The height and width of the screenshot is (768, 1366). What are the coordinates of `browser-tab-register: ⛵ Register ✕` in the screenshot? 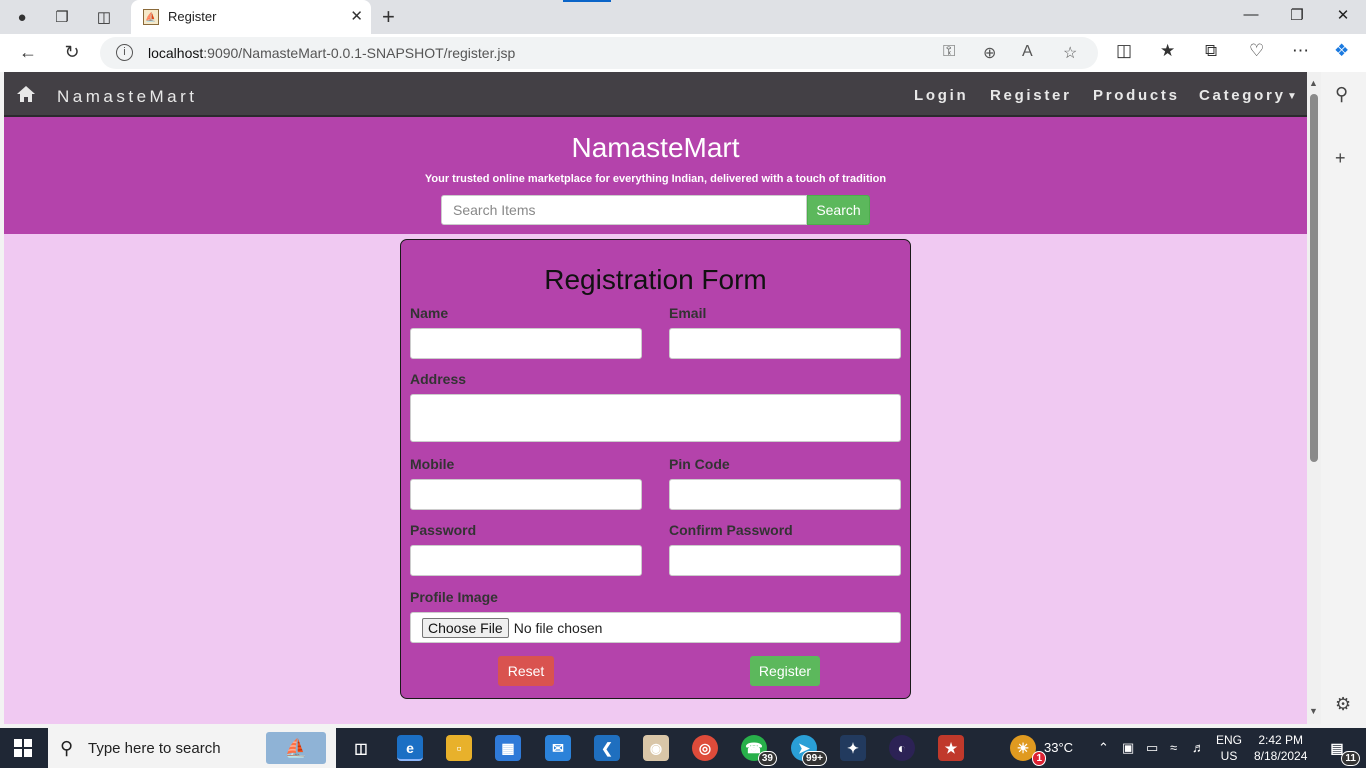 It's located at (251, 17).